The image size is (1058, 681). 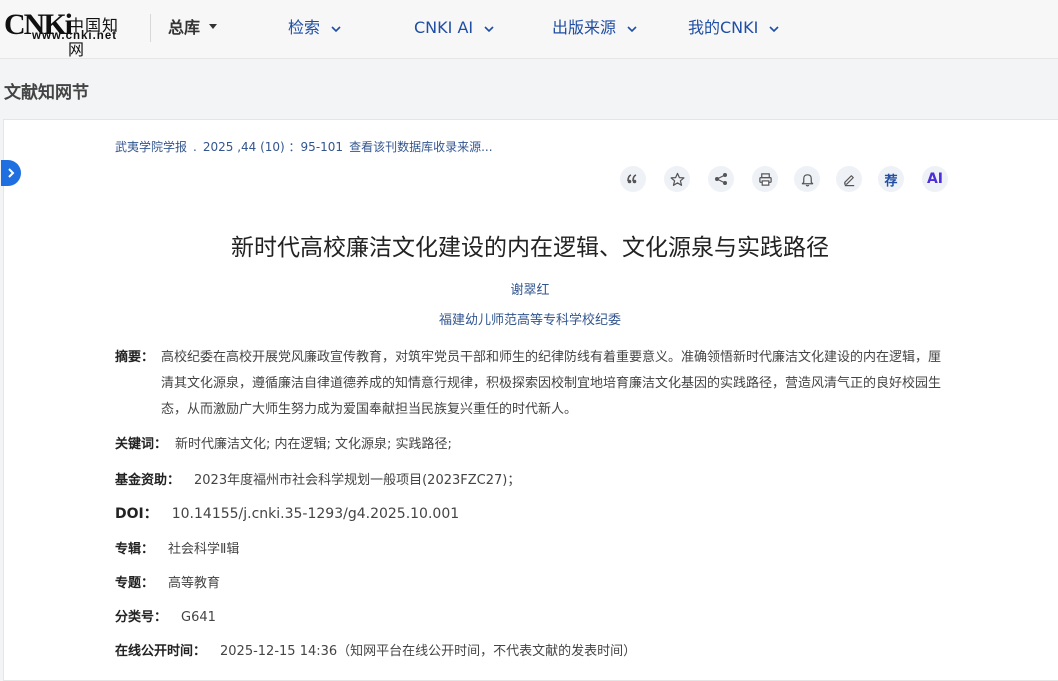 I want to click on print-icon, so click(x=765, y=179).